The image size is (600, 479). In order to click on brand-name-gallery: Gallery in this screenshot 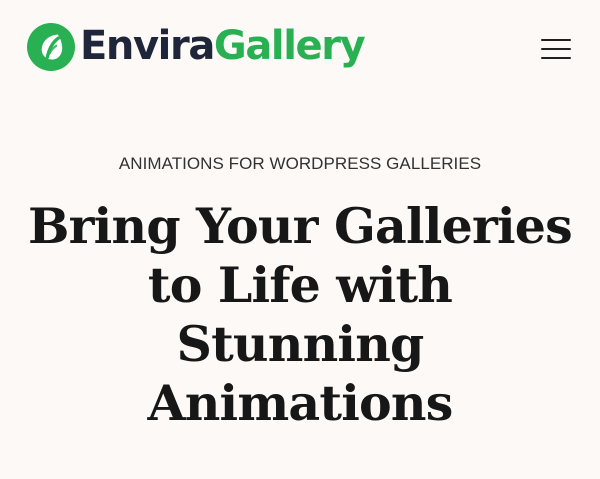, I will do `click(289, 46)`.